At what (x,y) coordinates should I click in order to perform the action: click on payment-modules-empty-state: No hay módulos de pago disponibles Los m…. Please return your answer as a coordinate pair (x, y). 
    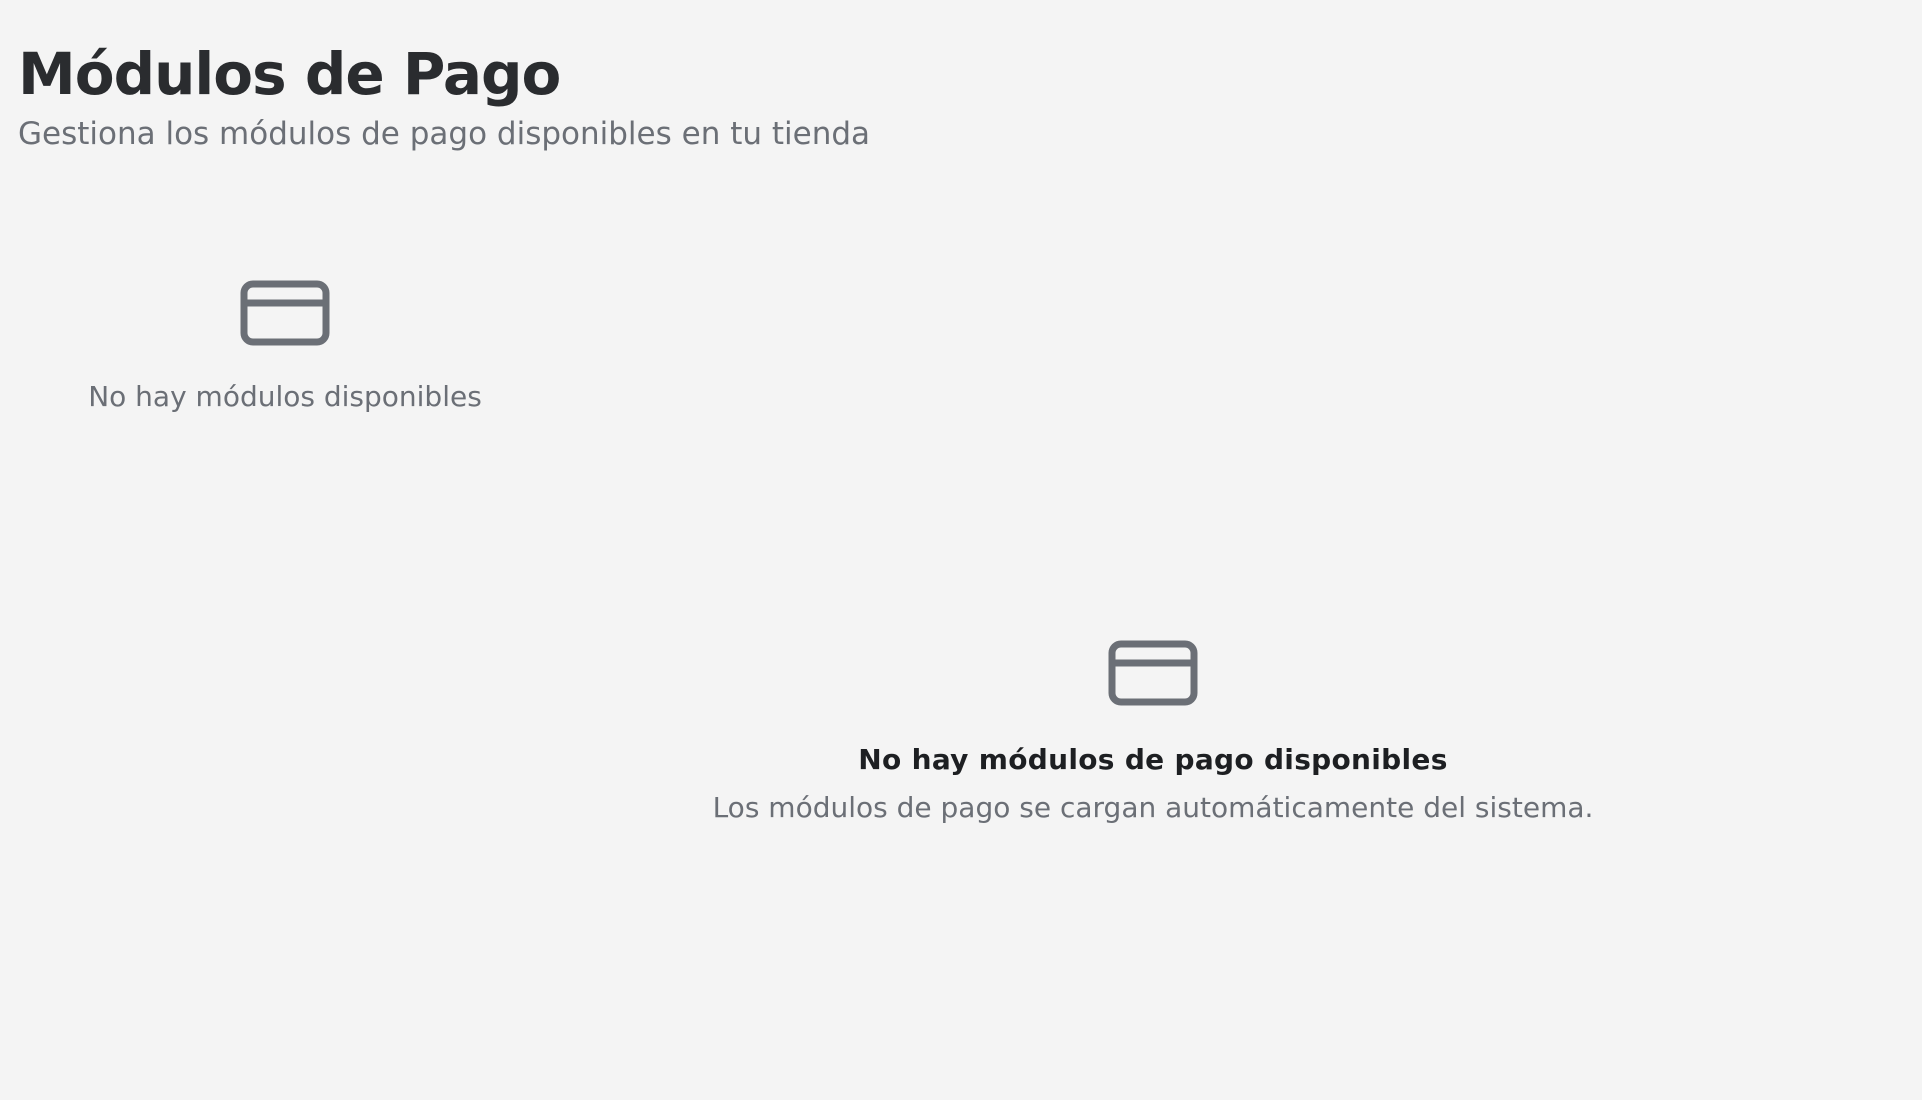
    Looking at the image, I should click on (1153, 733).